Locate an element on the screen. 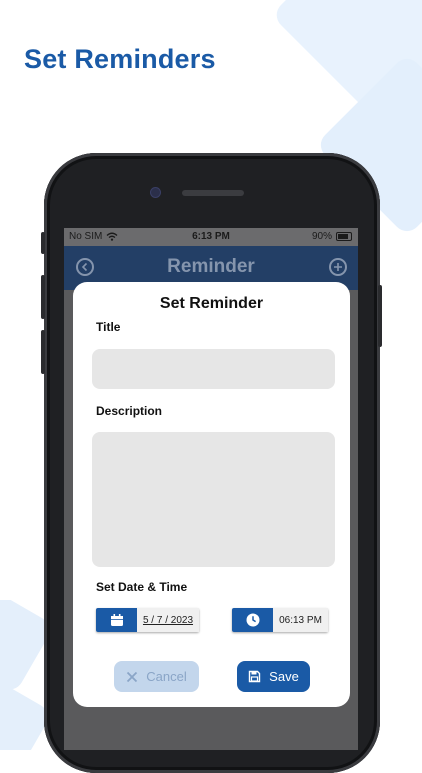  calendar-icon is located at coordinates (116, 619).